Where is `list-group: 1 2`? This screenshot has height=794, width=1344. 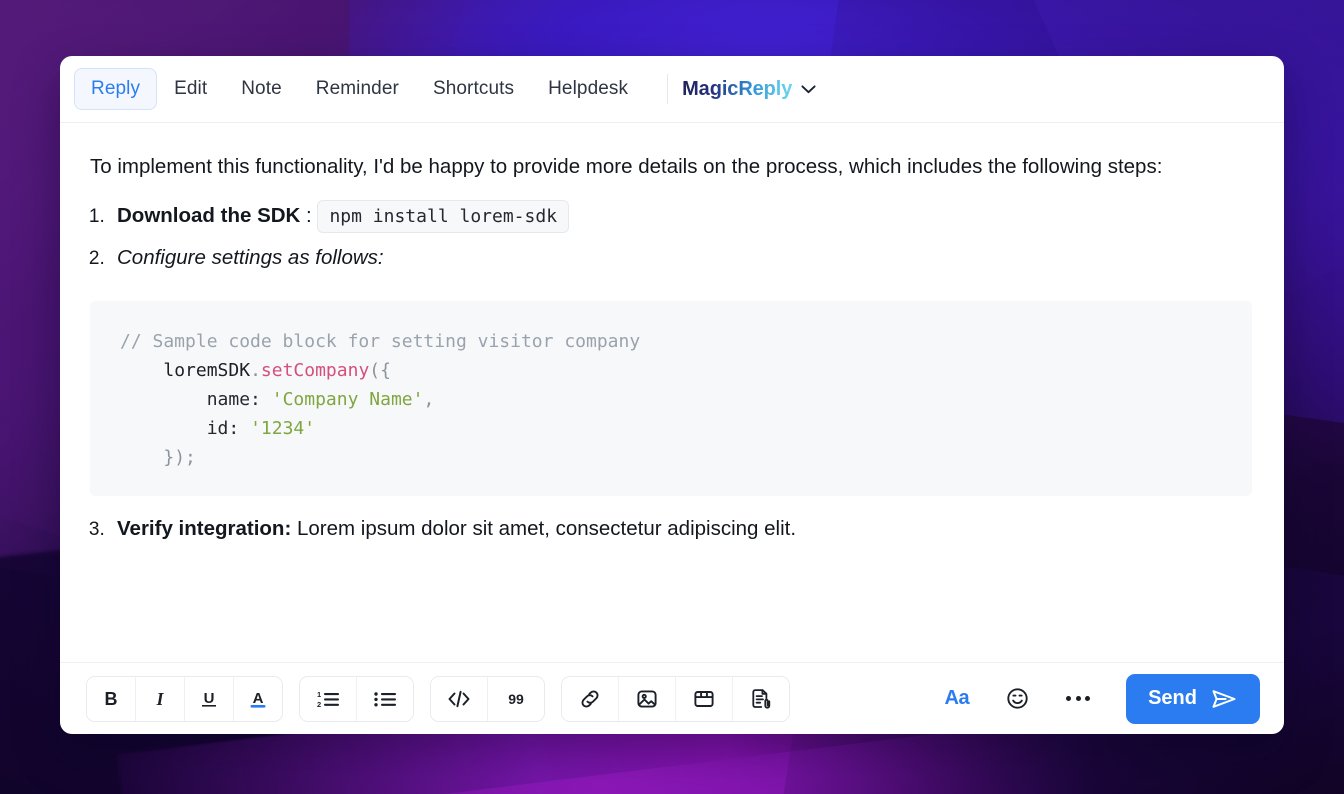
list-group: 1 2 is located at coordinates (356, 698).